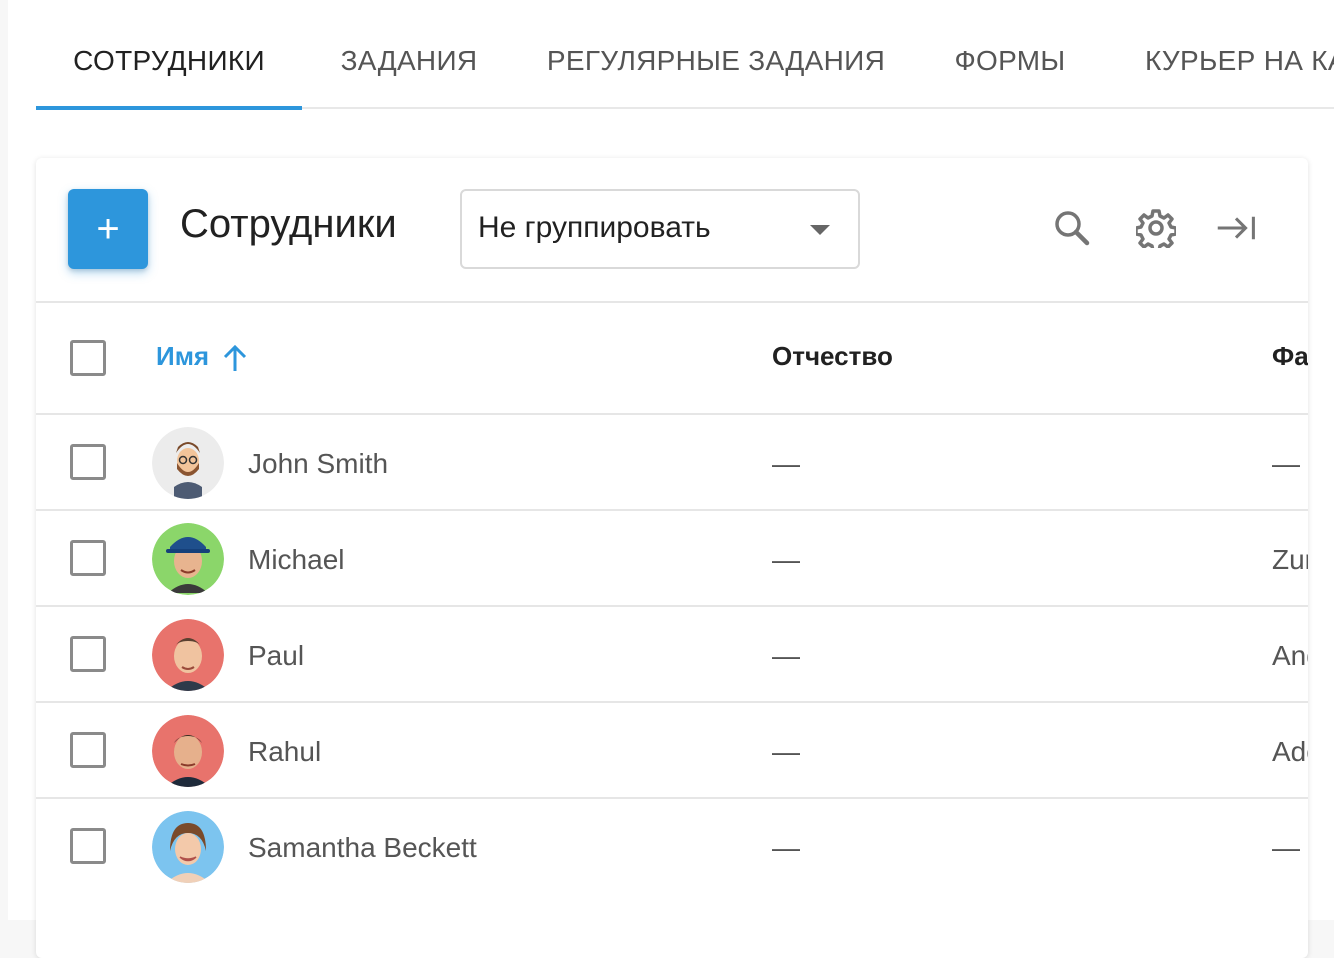  What do you see at coordinates (288, 224) in the screenshot?
I see `card-title: Сотрудники` at bounding box center [288, 224].